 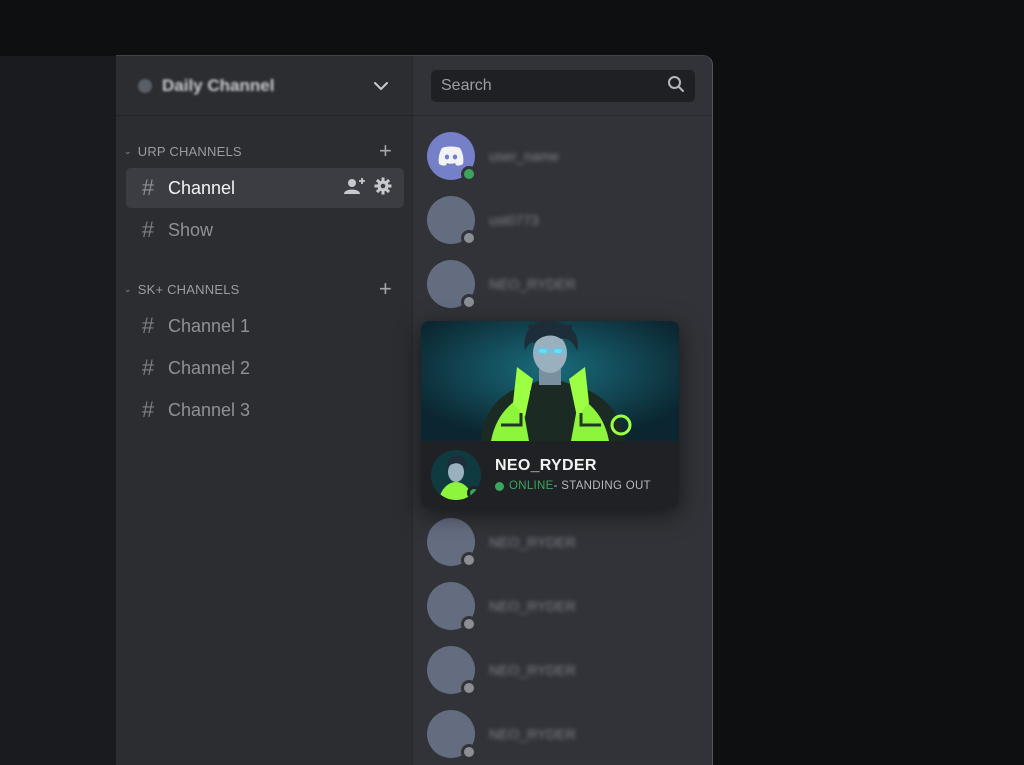 What do you see at coordinates (264, 151) in the screenshot?
I see `category-urp: ⌄ URP CHANNELS +` at bounding box center [264, 151].